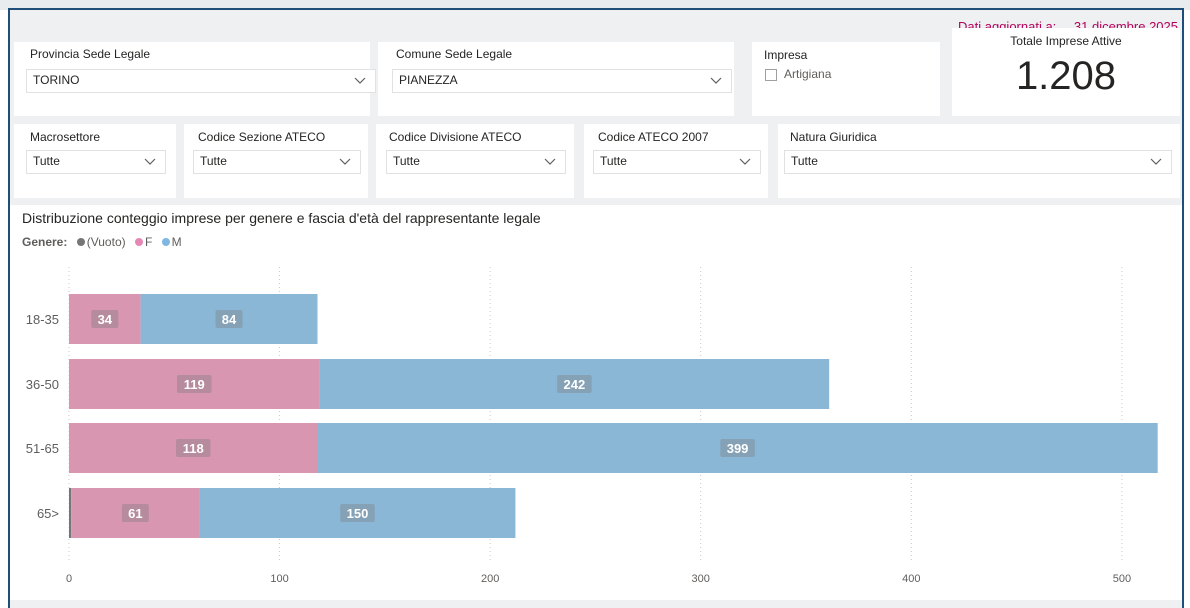  I want to click on divisione-ateco-dropdown: Tutte, so click(476, 162).